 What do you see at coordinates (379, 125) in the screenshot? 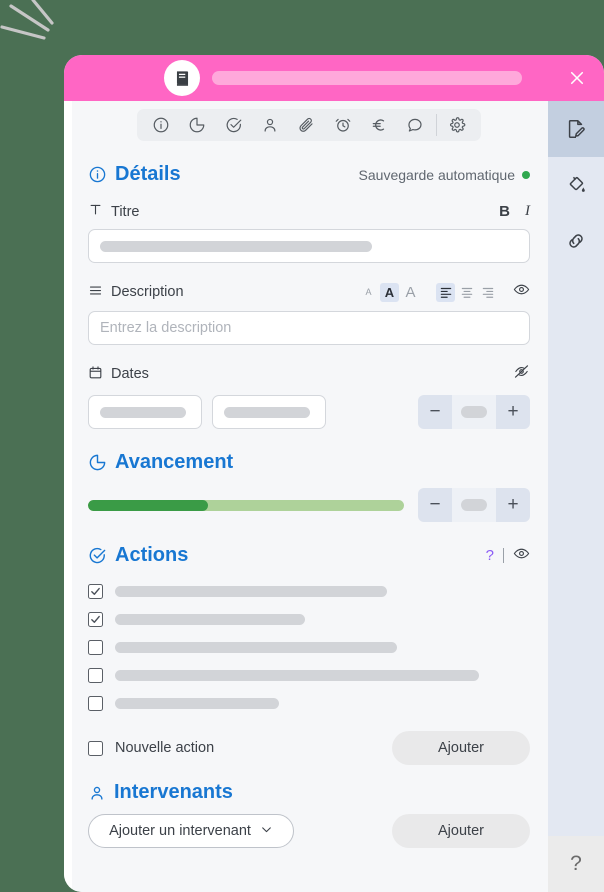
I see `euro-icon` at bounding box center [379, 125].